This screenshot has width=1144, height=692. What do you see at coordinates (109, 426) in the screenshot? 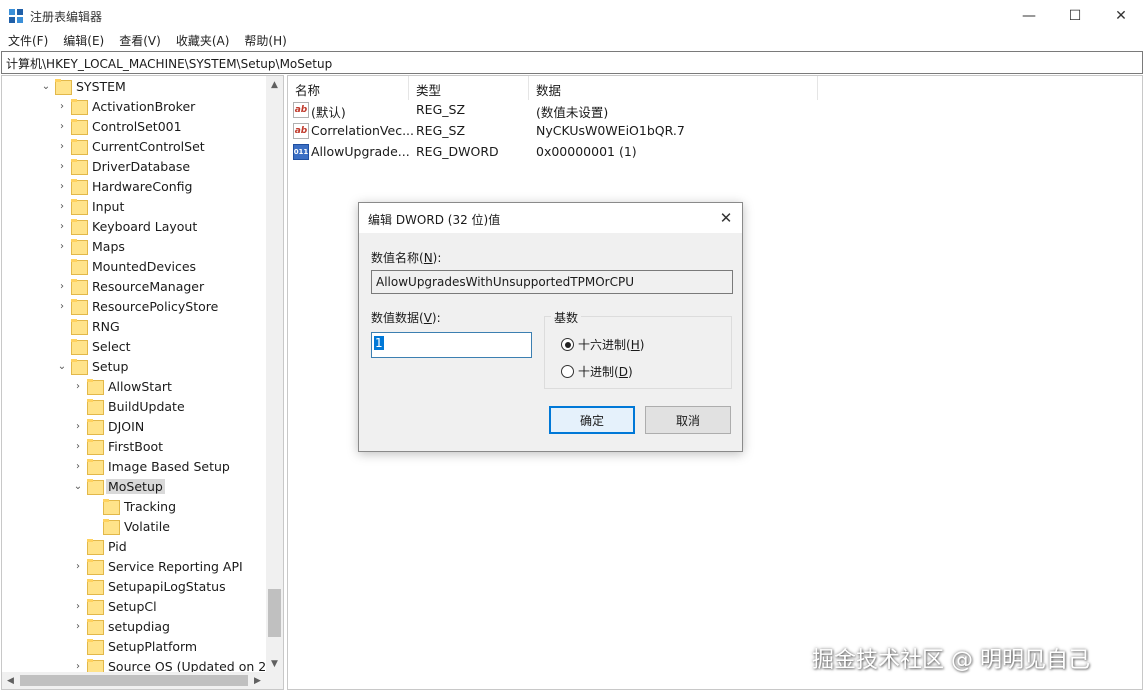
I see `tree-item: › DJOIN` at bounding box center [109, 426].